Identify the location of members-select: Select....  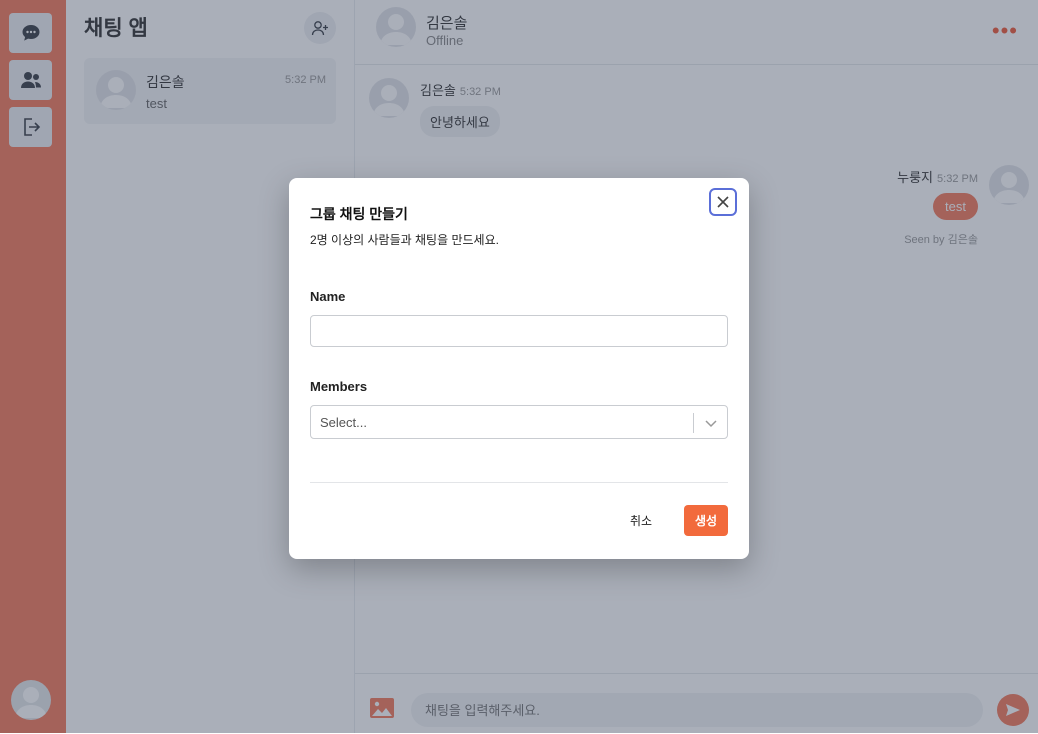
(519, 422).